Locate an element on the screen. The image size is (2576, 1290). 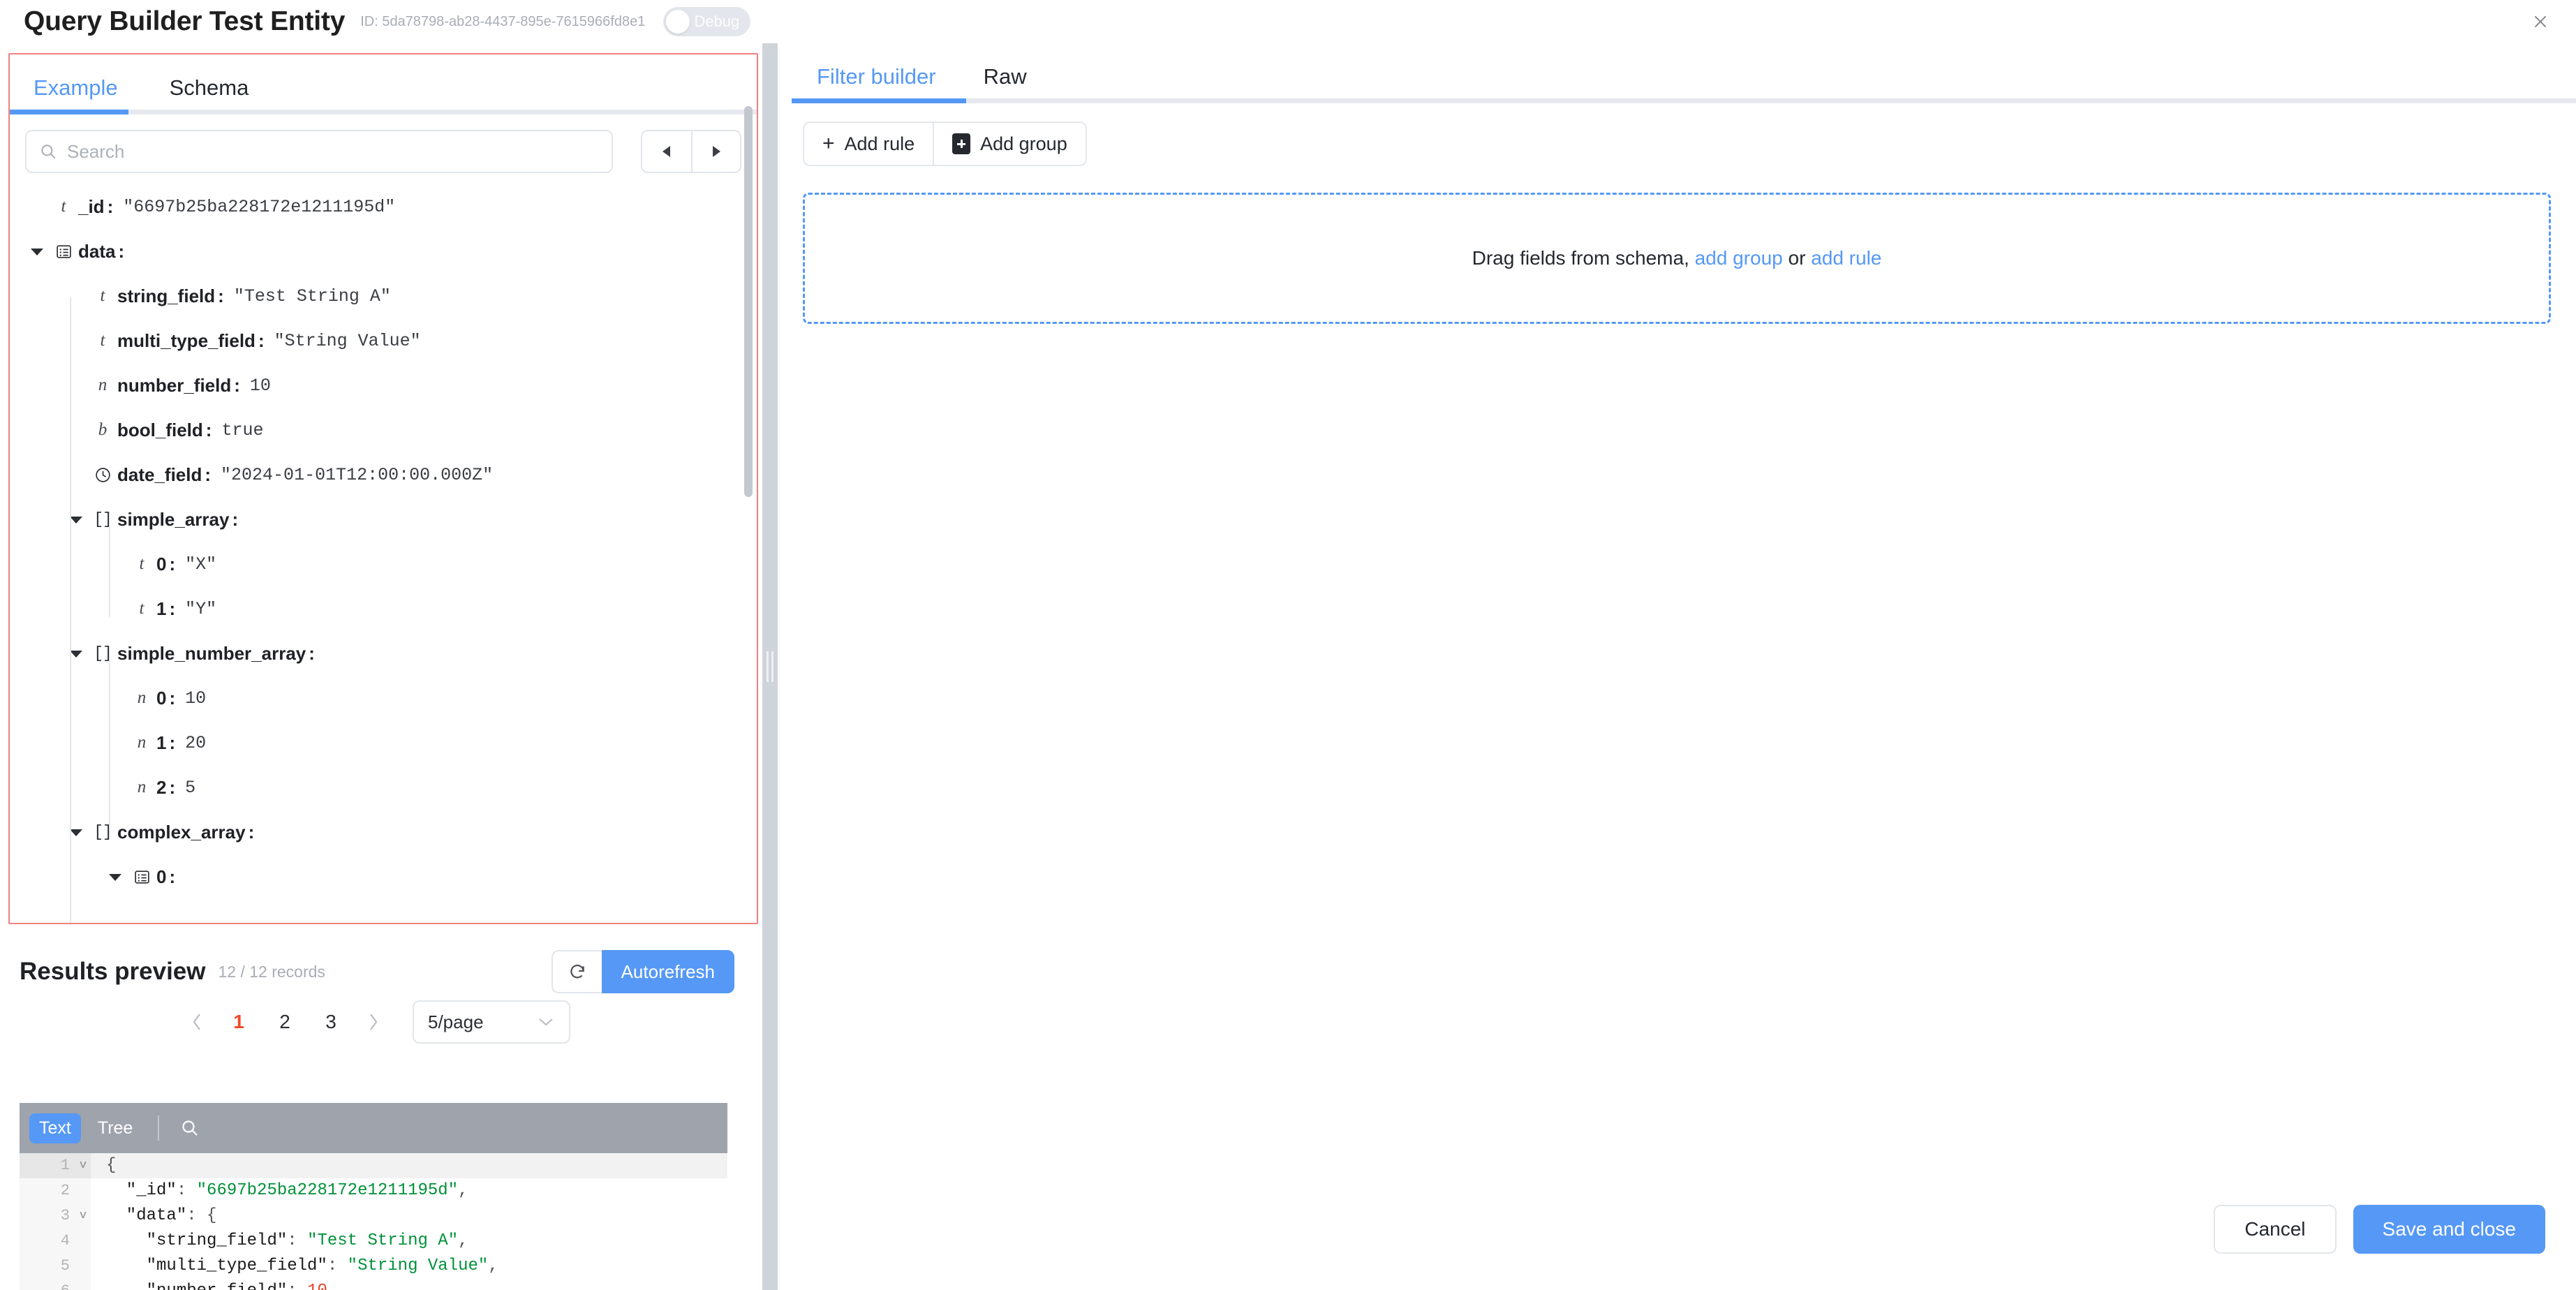
json-mode-text: Text is located at coordinates (55, 1128).